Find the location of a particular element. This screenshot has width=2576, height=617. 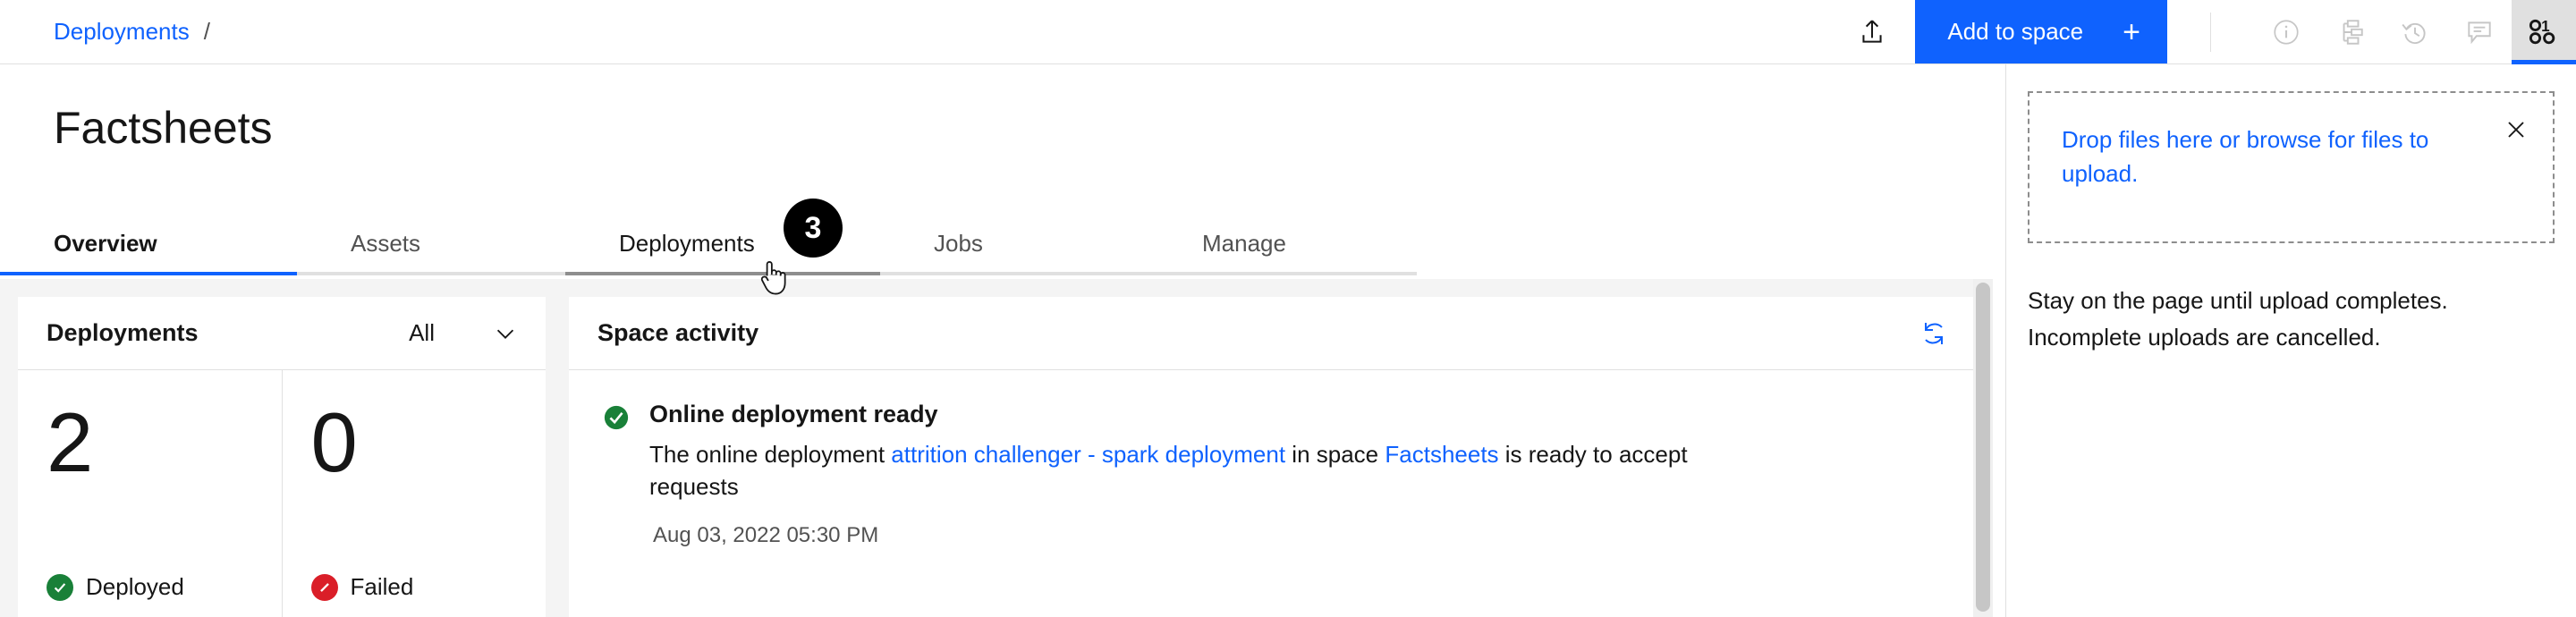

deployments-stats: 2 Deployed 0 Failed is located at coordinates (282, 493).